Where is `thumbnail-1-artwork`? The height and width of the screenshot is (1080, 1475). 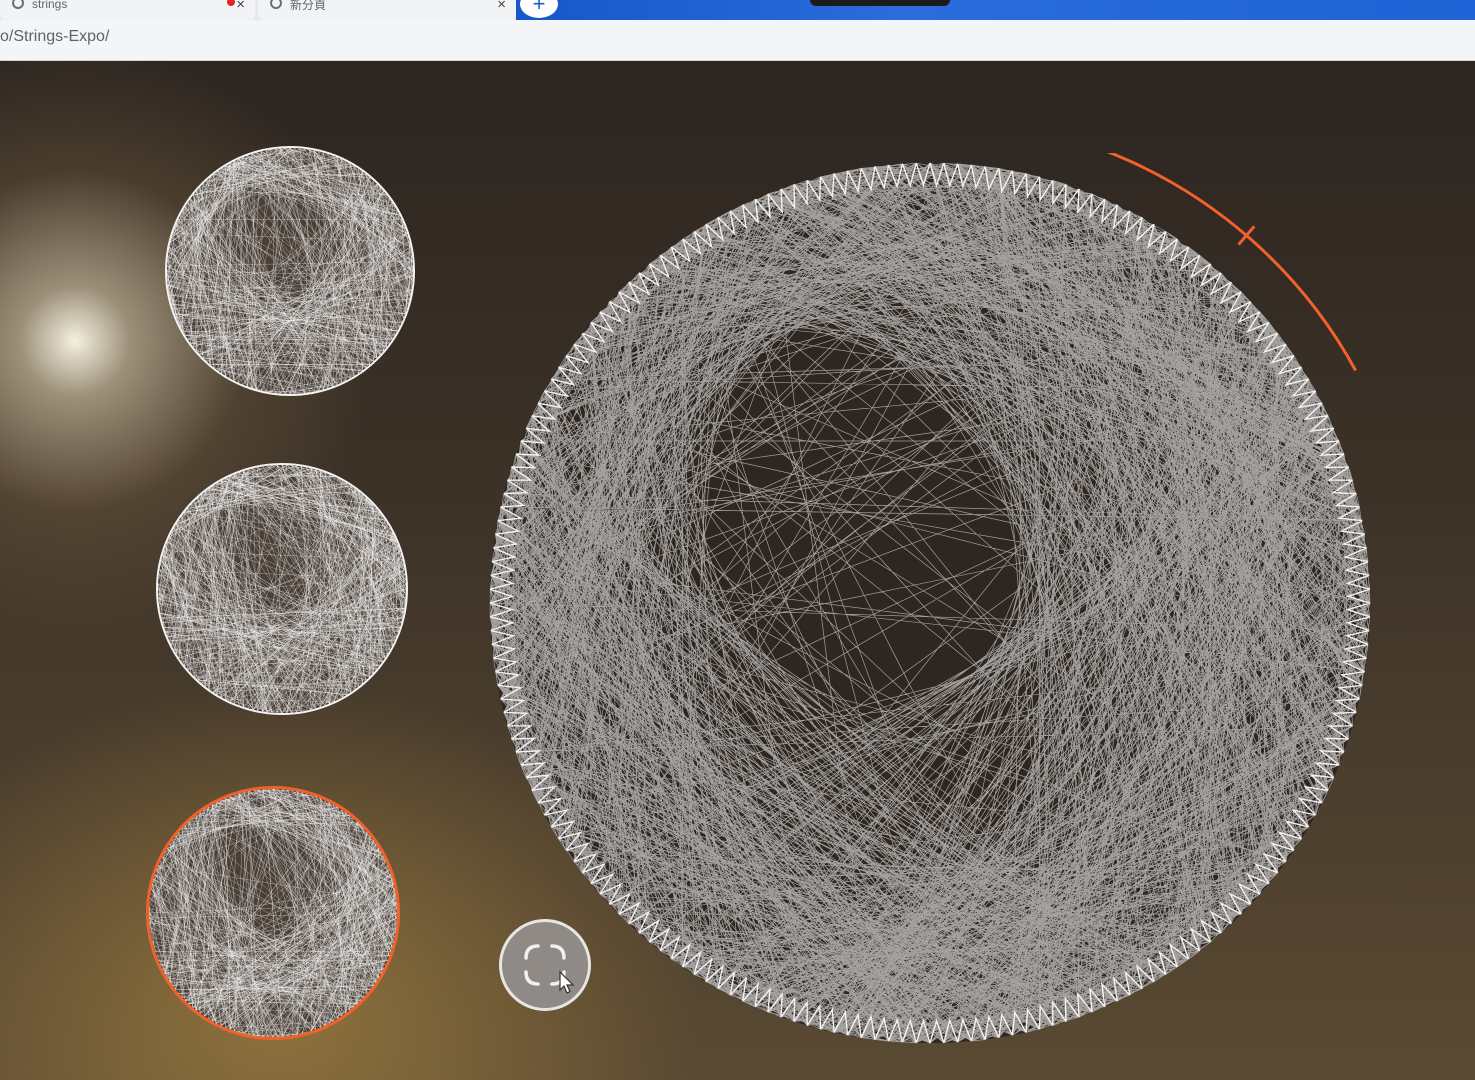 thumbnail-1-artwork is located at coordinates (290, 271).